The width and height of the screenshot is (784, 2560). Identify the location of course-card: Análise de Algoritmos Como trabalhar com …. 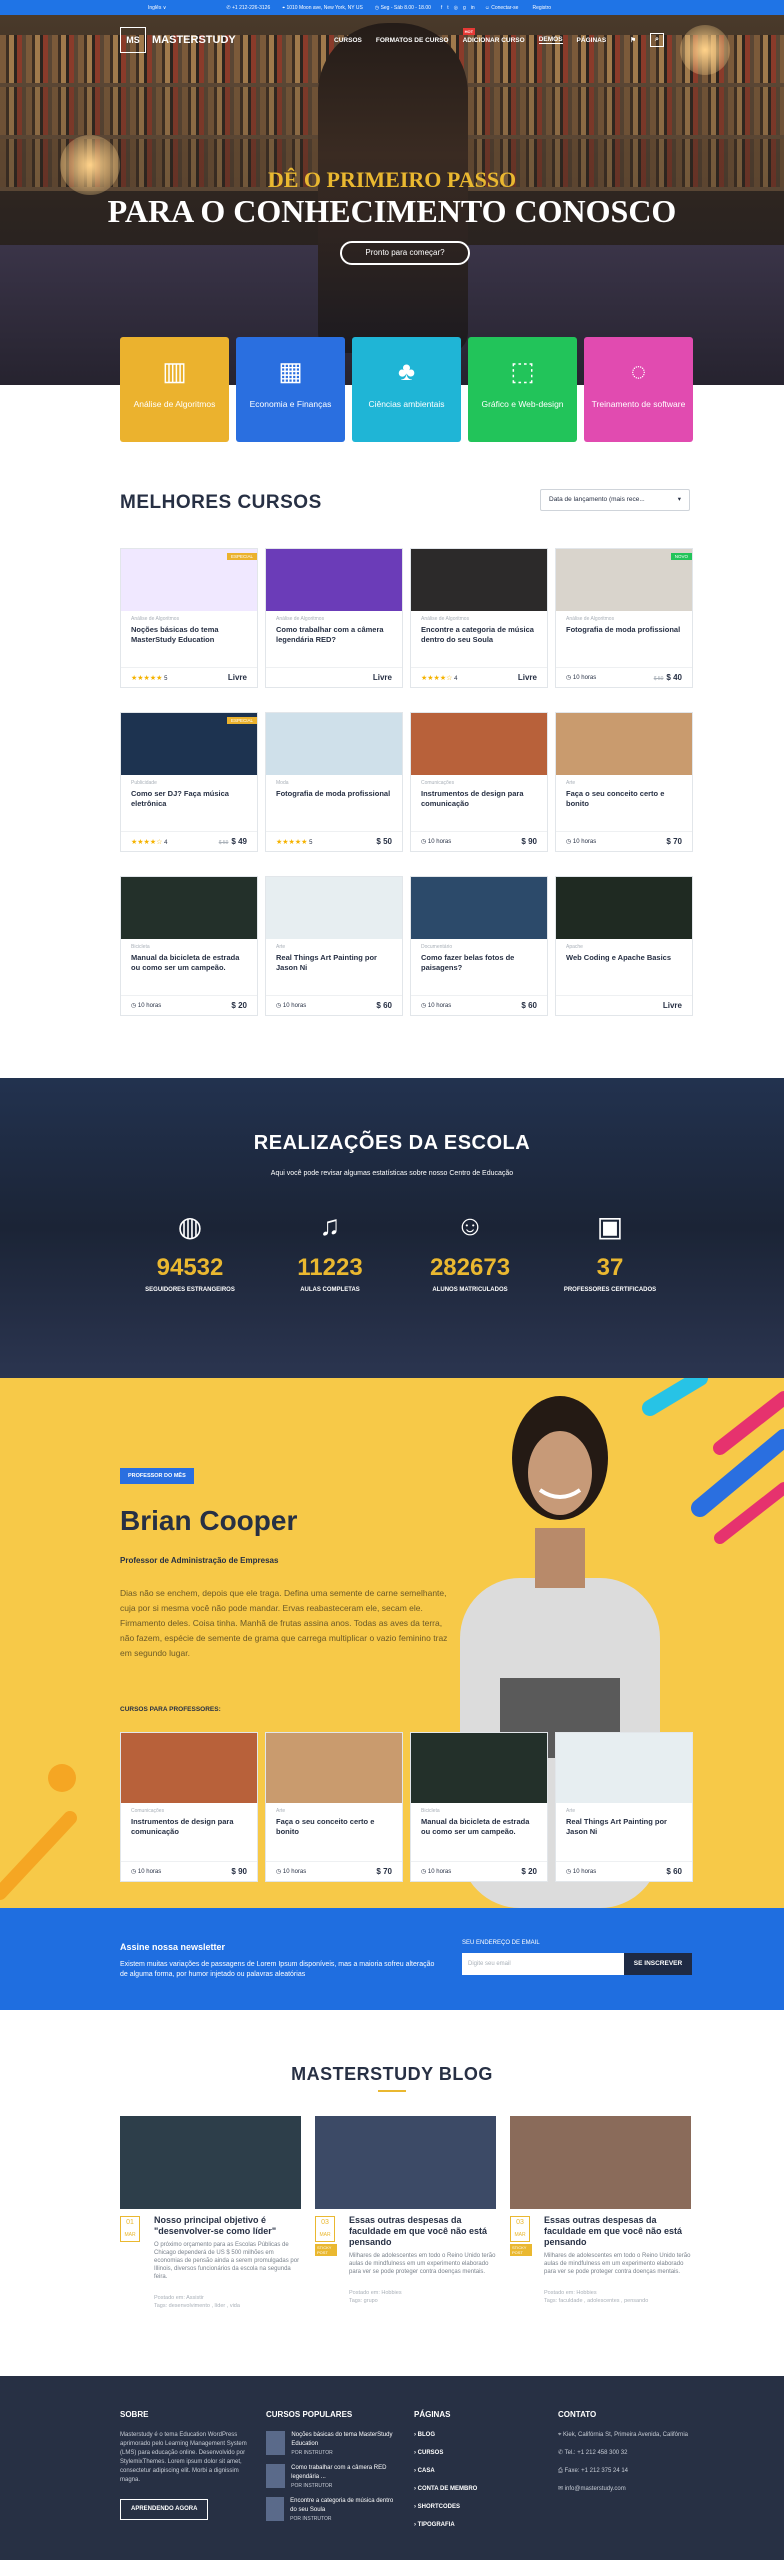
(334, 618).